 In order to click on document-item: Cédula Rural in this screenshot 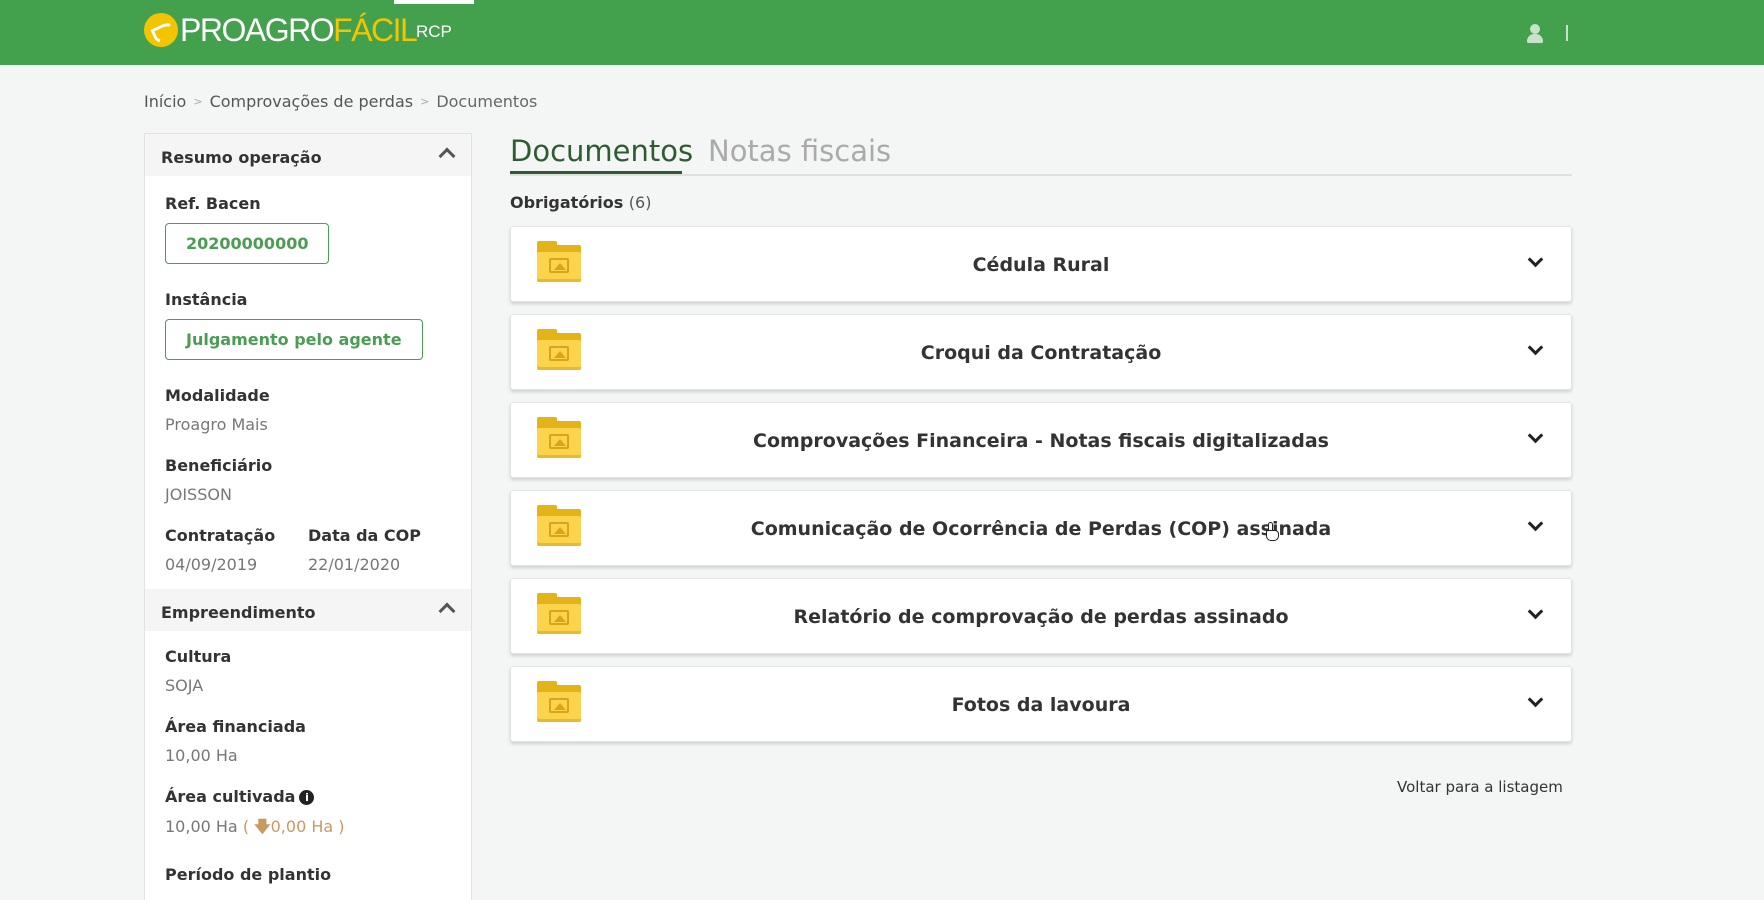, I will do `click(1041, 264)`.